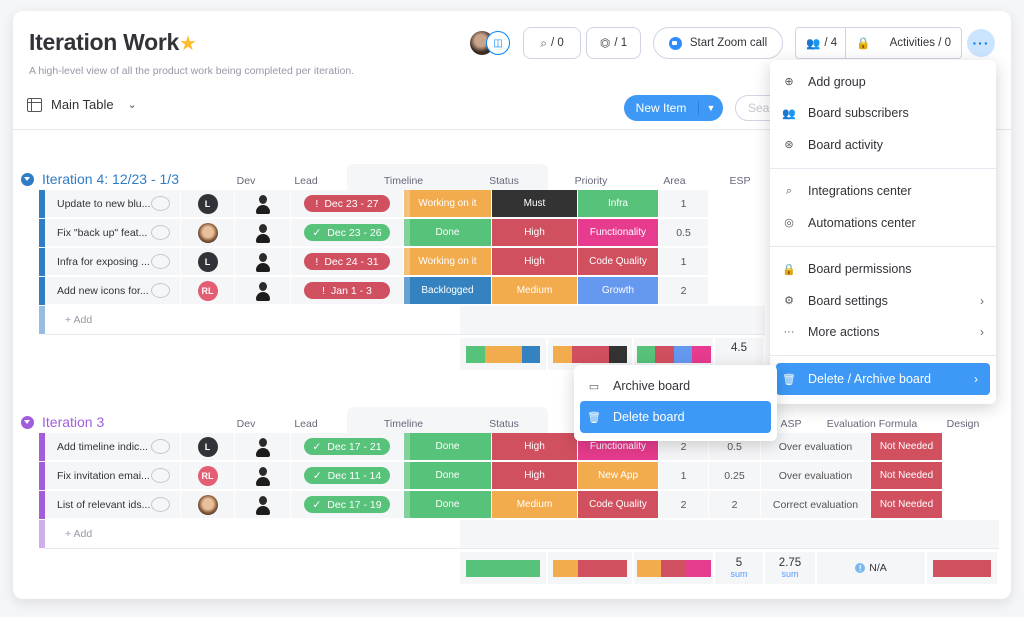  I want to click on menu-item-board-settings: ⚙ Board settings ›, so click(883, 301).